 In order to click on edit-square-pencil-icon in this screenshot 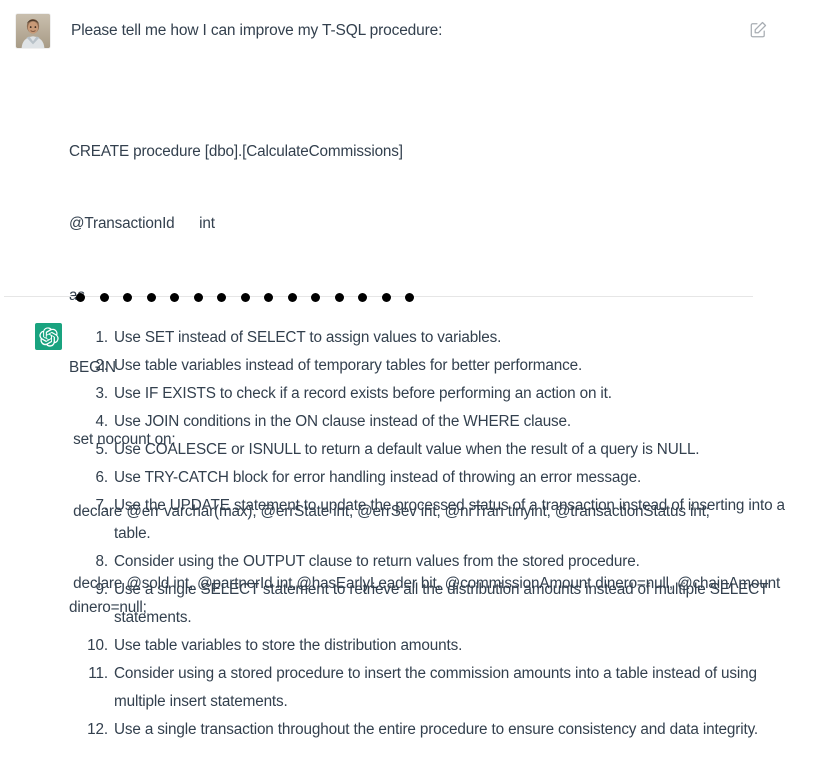, I will do `click(758, 29)`.